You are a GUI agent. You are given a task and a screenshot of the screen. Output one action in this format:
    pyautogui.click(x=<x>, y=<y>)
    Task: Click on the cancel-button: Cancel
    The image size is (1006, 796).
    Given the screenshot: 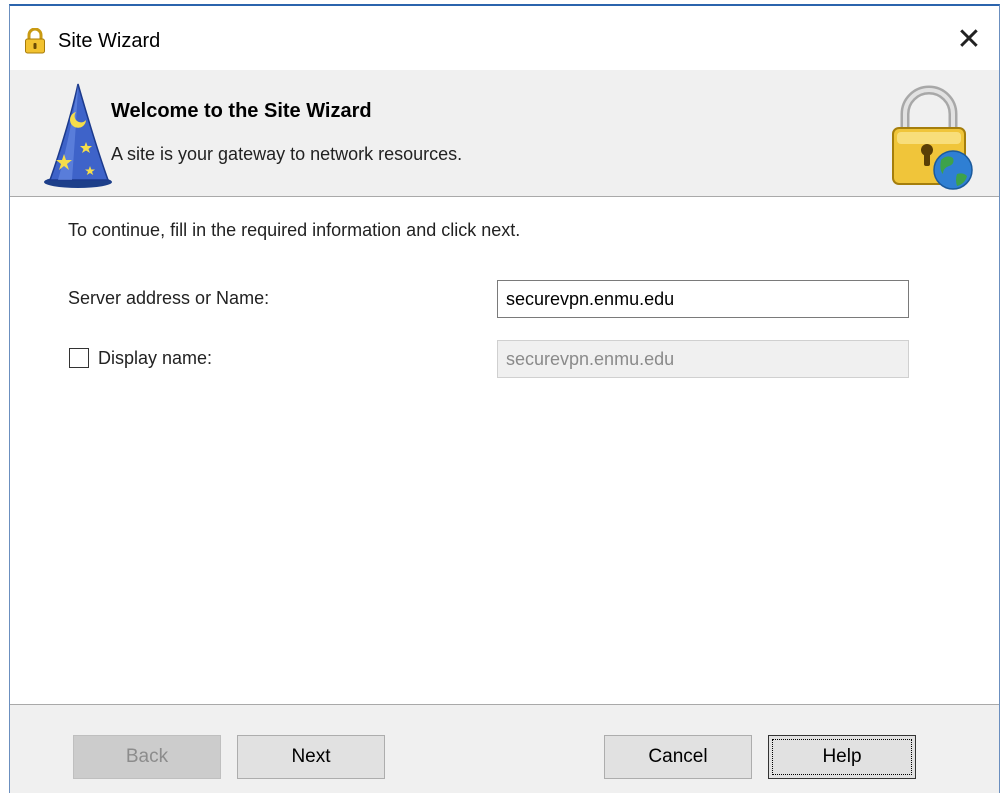 What is the action you would take?
    pyautogui.click(x=678, y=757)
    